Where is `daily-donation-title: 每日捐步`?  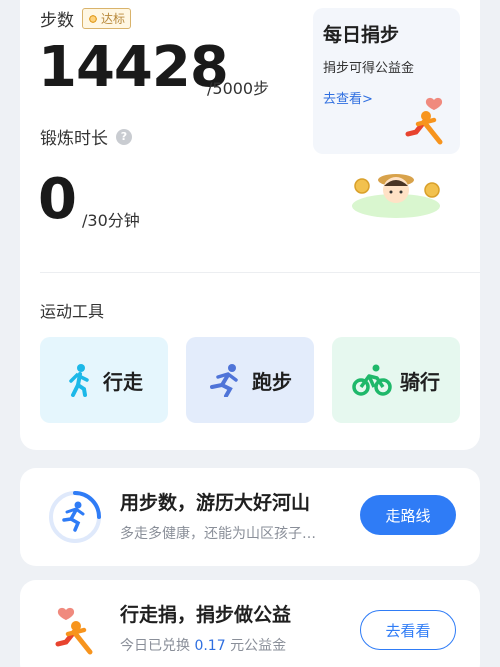 daily-donation-title: 每日捐步 is located at coordinates (361, 35).